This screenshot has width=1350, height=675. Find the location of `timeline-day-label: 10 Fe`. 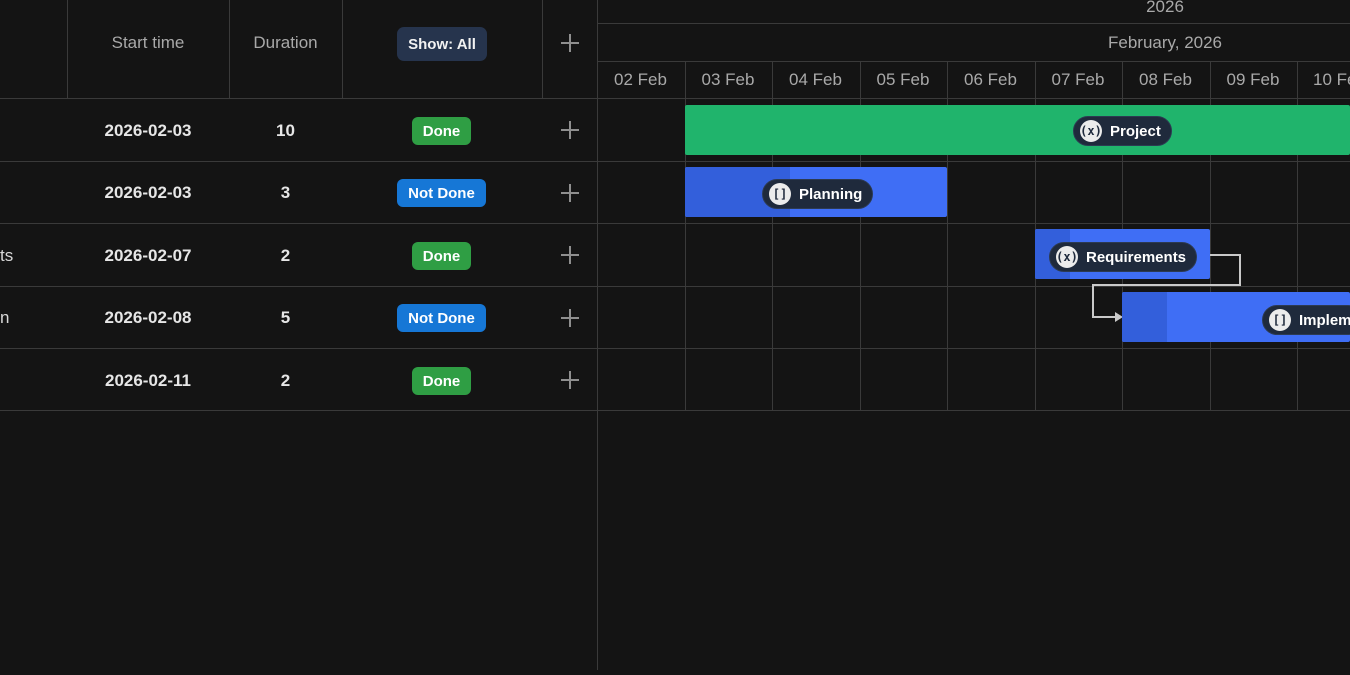

timeline-day-label: 10 Fe is located at coordinates (1331, 79).